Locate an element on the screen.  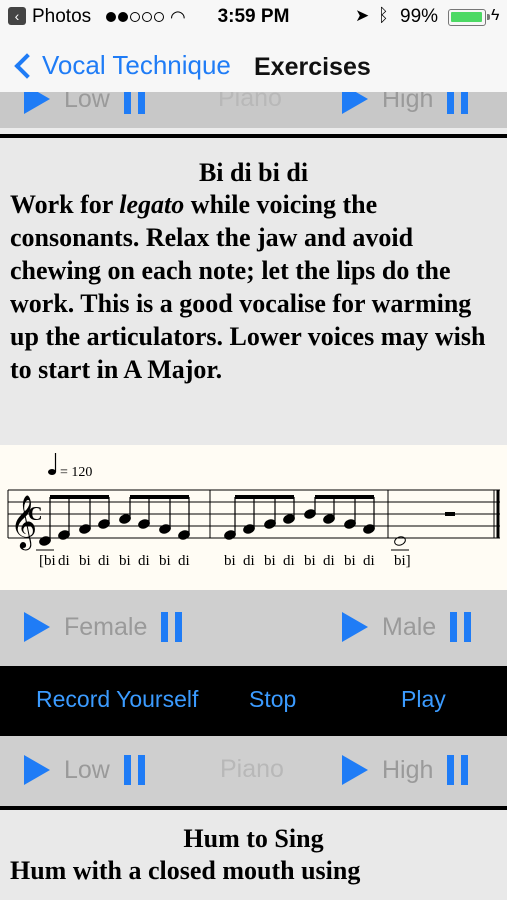
page-title: Exercises is located at coordinates (312, 67).